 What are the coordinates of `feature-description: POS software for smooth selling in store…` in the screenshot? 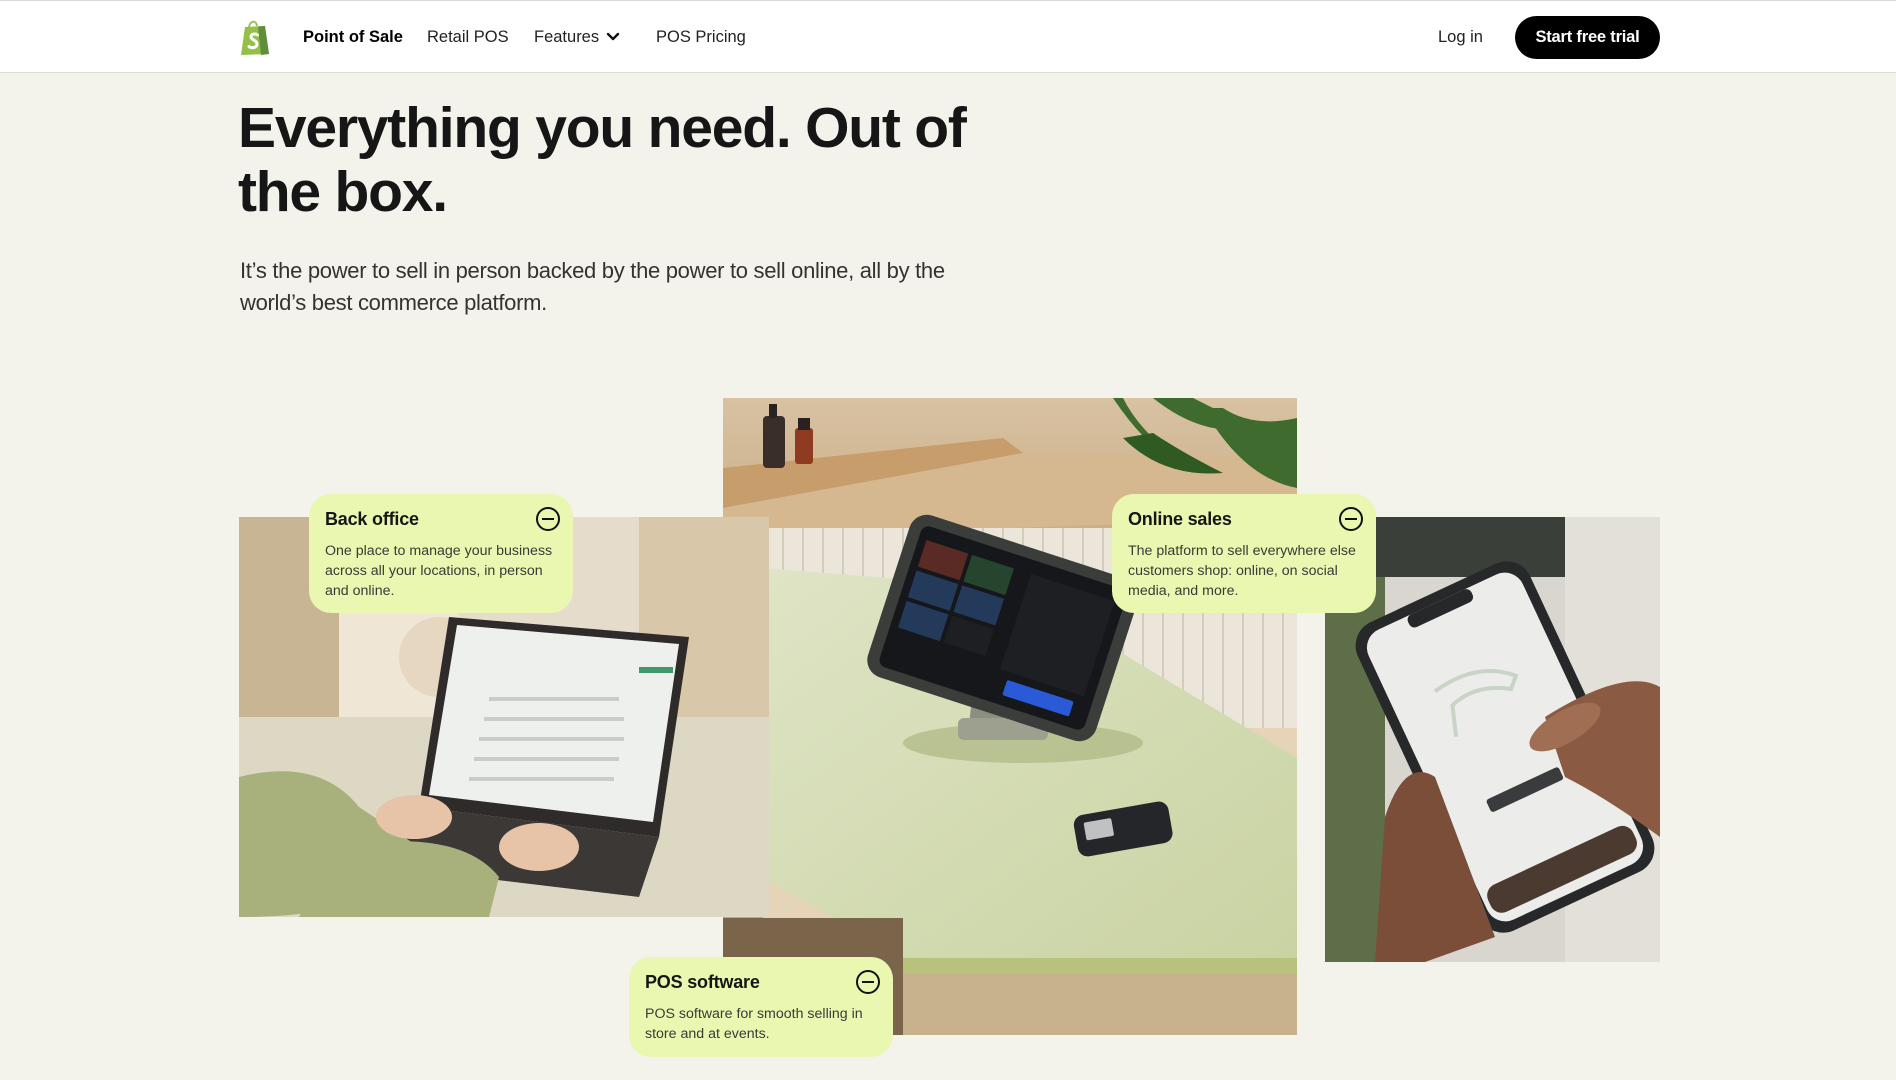 It's located at (754, 1024).